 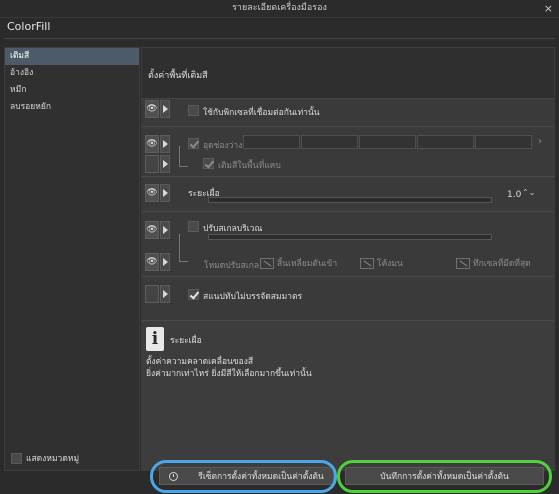 I want to click on mode-option-square: สิ้นเหลี่ยมตันเข้า, so click(x=298, y=263).